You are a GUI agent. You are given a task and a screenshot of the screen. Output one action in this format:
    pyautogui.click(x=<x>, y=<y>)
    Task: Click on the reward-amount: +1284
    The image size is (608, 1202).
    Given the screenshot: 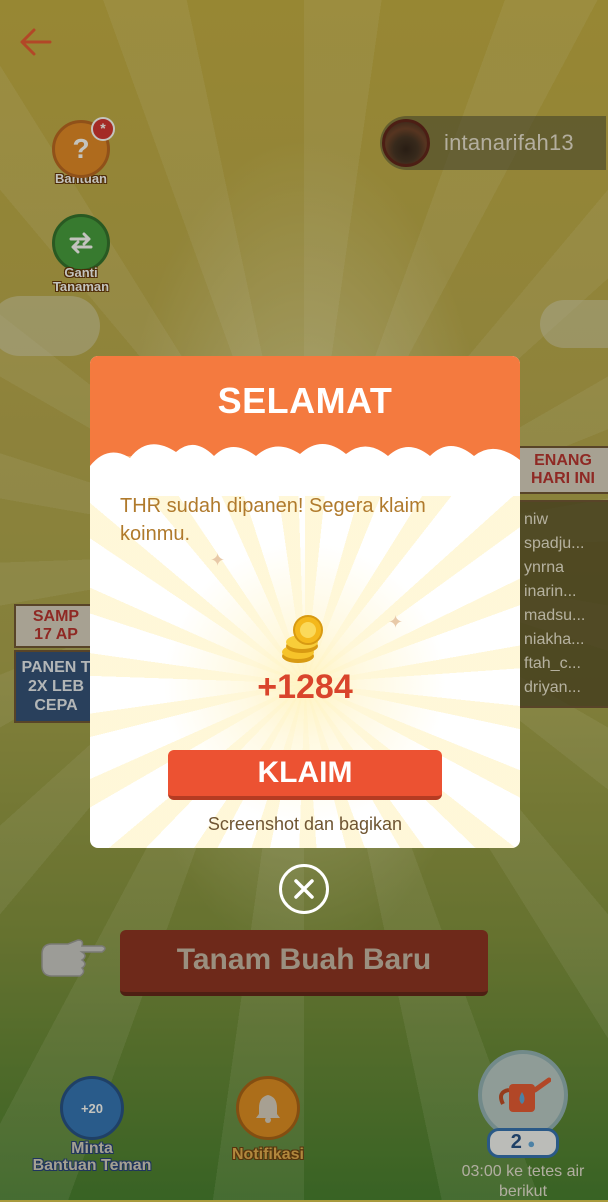 What is the action you would take?
    pyautogui.click(x=305, y=687)
    